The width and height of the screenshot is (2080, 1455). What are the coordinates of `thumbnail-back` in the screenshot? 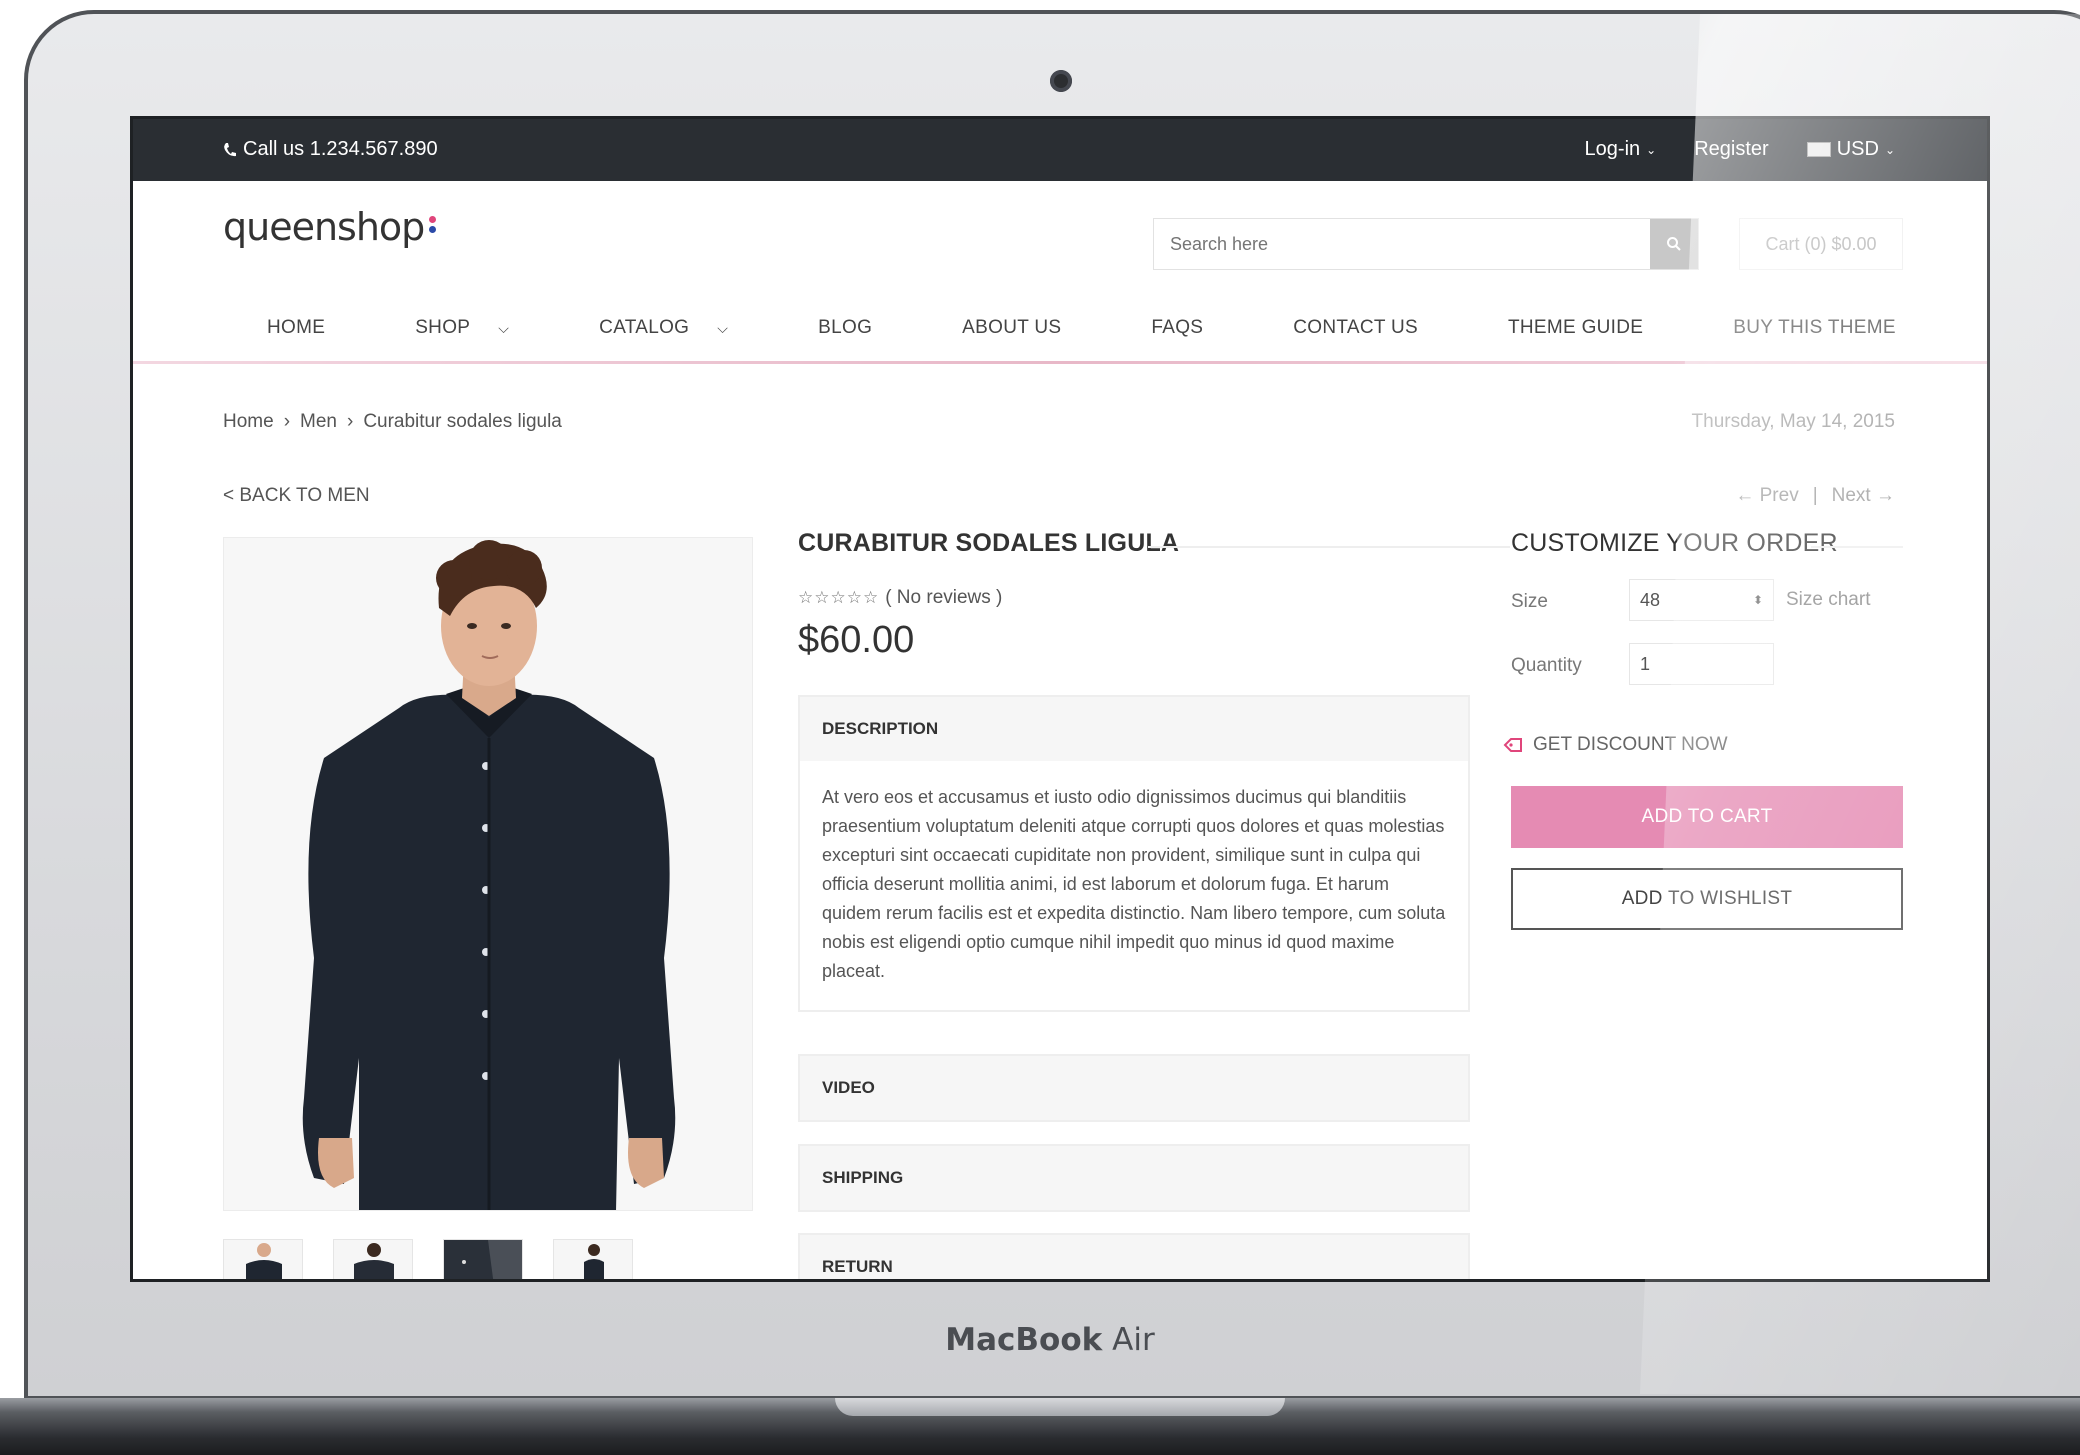 It's located at (373, 1259).